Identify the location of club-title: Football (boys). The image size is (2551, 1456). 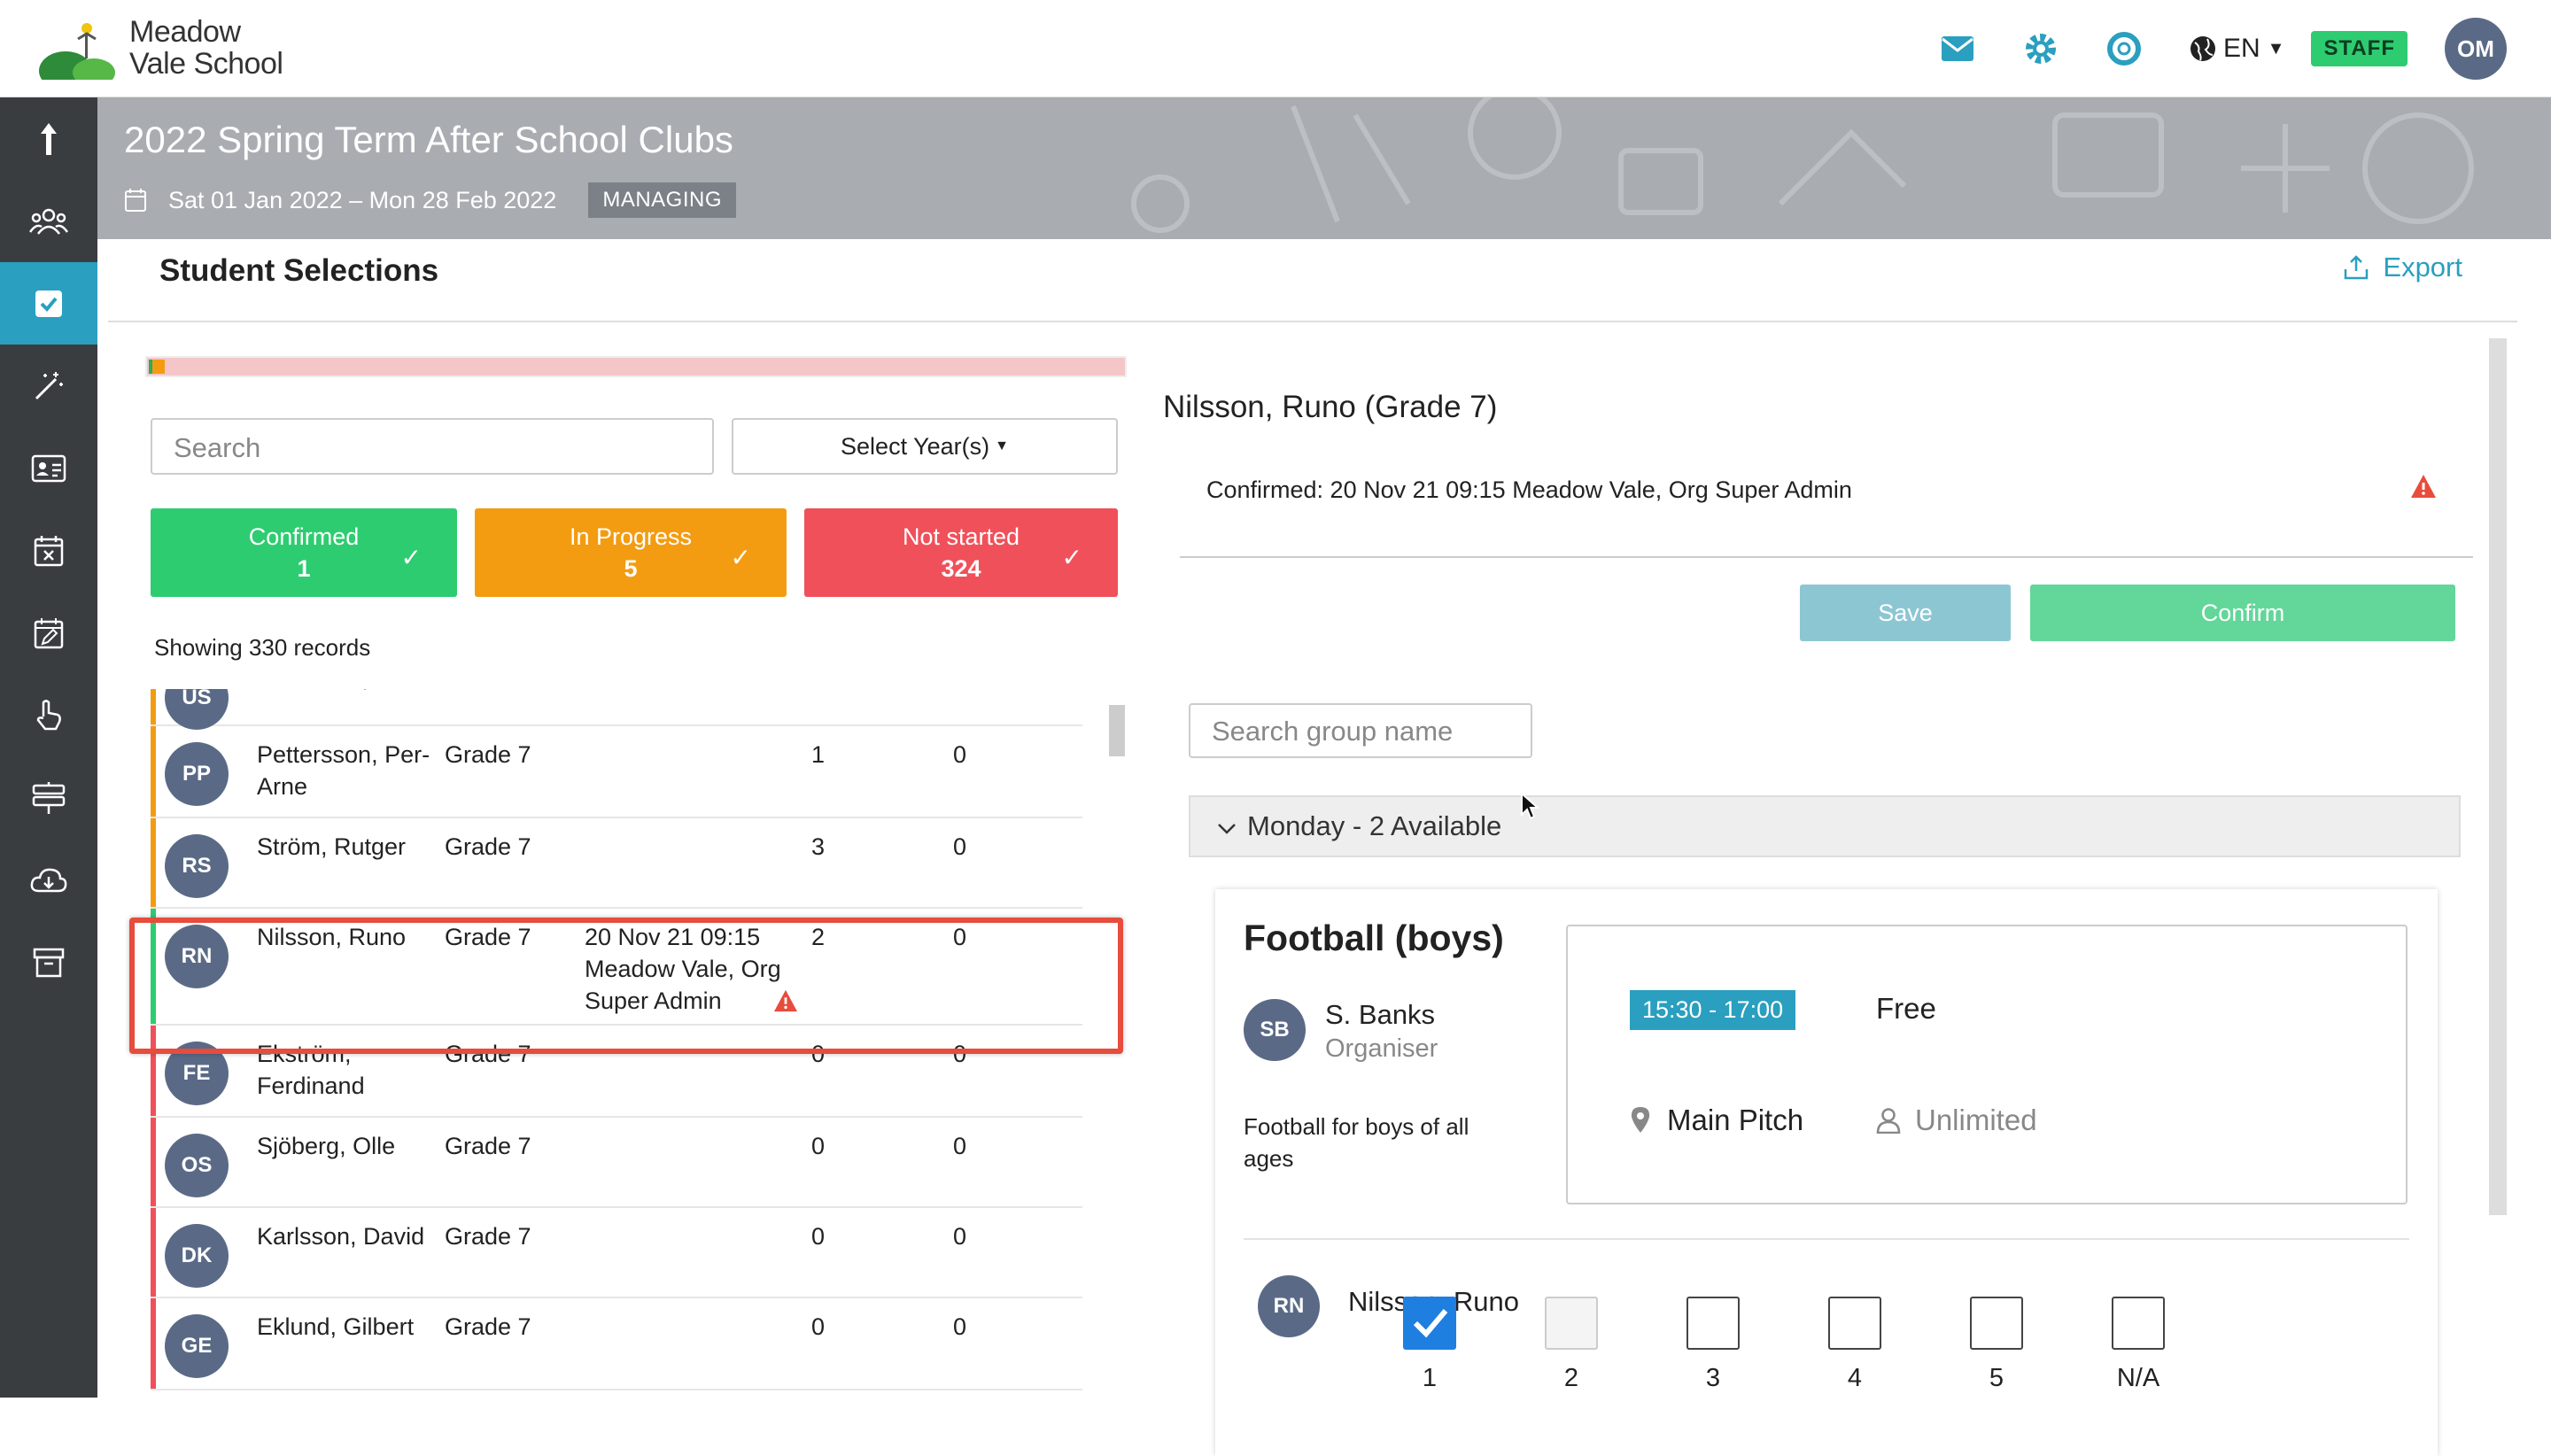
(1374, 938).